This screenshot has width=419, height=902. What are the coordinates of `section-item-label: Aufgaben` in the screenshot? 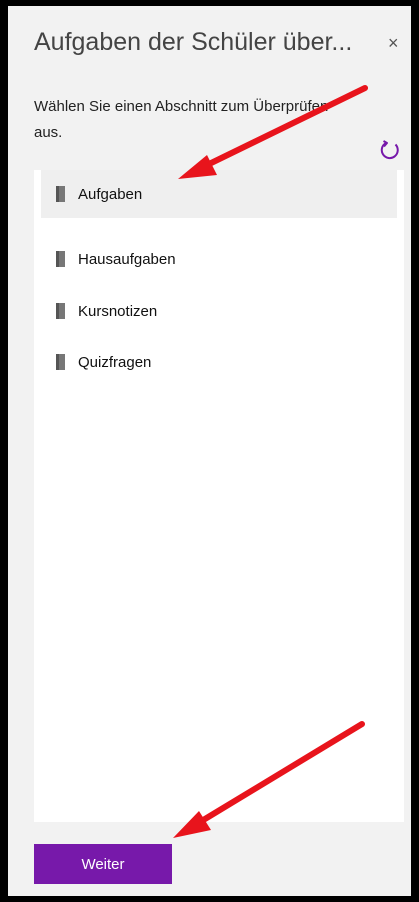 It's located at (110, 194).